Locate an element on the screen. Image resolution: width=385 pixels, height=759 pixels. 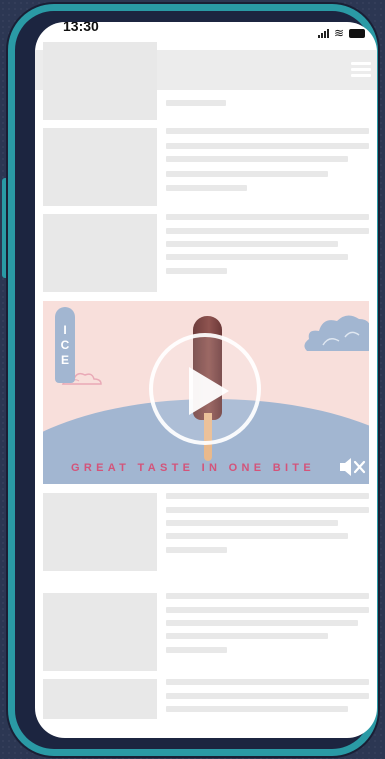
cloud-icon is located at coordinates (336, 333).